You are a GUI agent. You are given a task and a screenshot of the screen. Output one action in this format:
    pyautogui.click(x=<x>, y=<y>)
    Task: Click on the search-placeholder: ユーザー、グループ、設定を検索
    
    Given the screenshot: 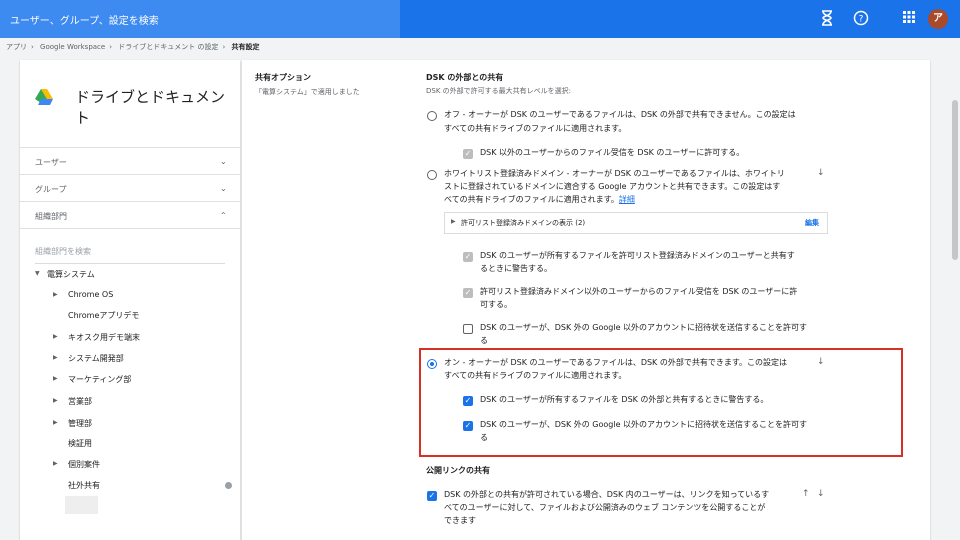 What is the action you would take?
    pyautogui.click(x=84, y=21)
    